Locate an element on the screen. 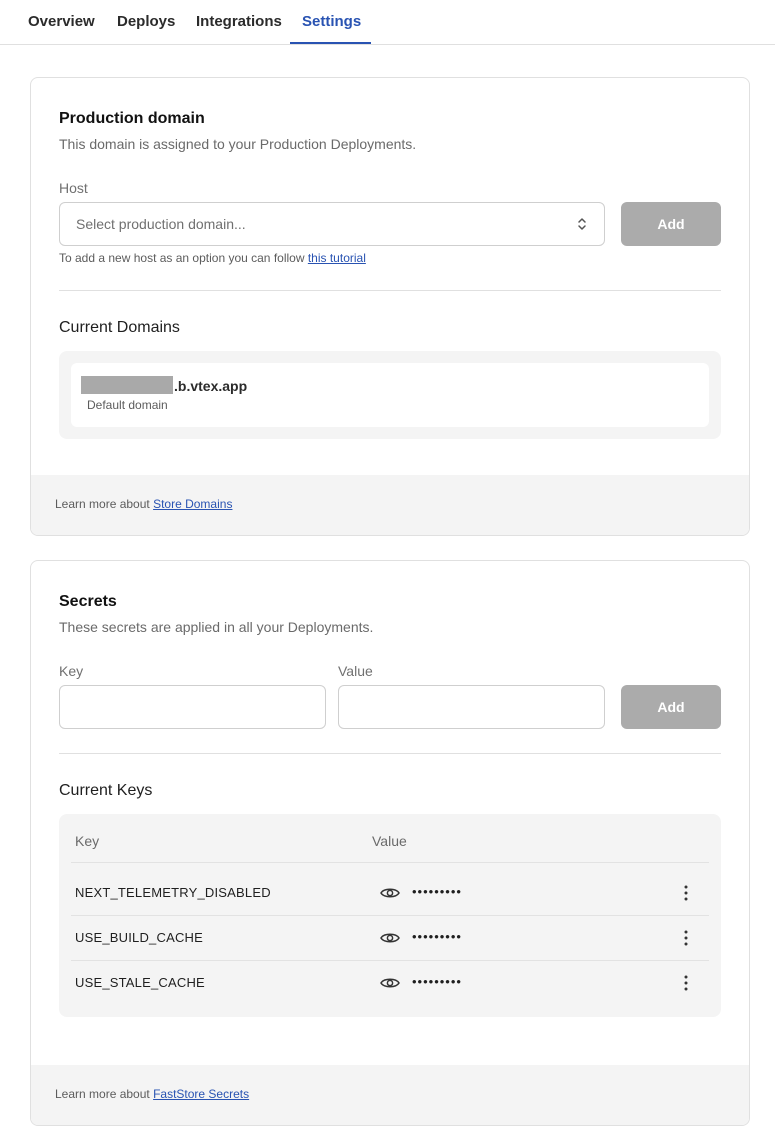  tab-integrations: Integrations is located at coordinates (239, 21).